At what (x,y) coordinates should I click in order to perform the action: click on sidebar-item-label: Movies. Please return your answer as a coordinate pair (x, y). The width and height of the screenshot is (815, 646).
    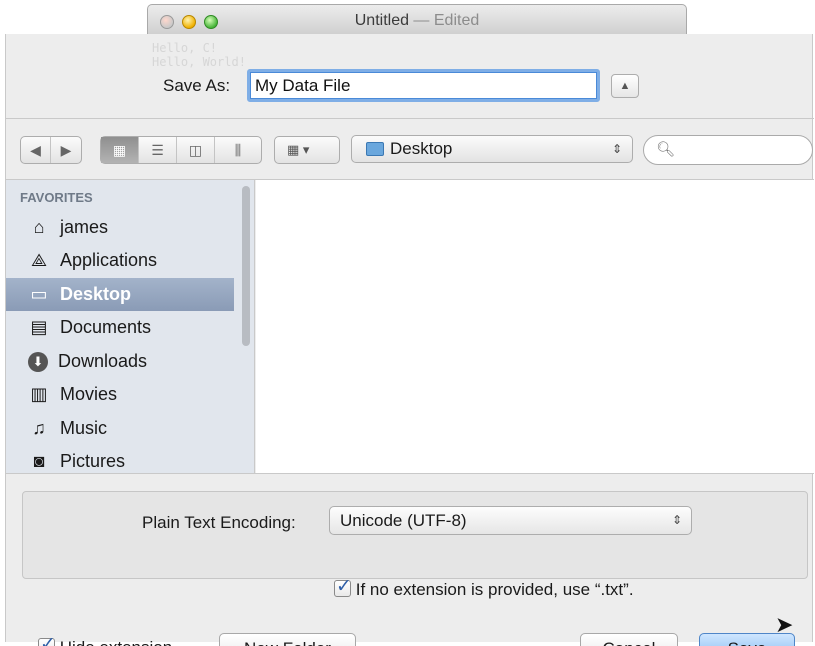
    Looking at the image, I should click on (89, 394).